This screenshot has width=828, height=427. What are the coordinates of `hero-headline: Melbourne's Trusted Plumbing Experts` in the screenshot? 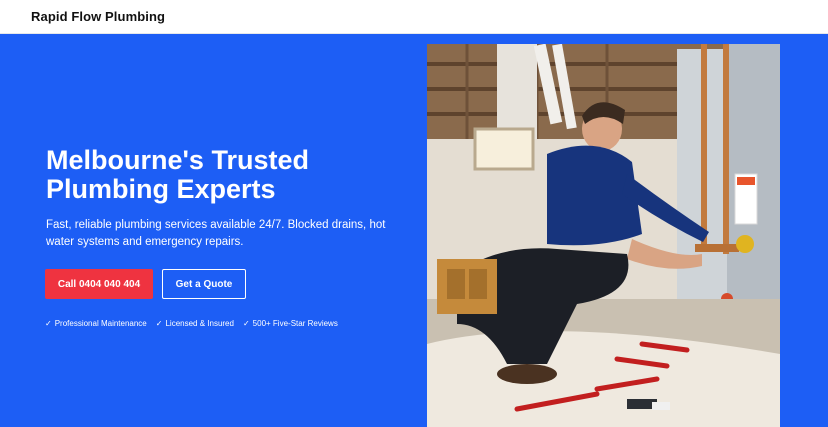 It's located at (216, 175).